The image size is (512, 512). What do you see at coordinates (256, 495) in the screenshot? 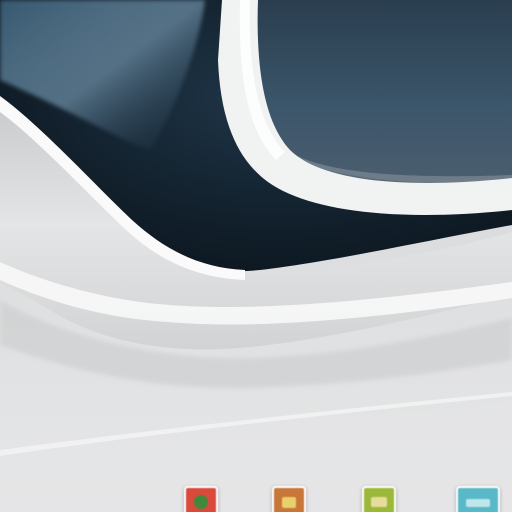
I see `dock` at bounding box center [256, 495].